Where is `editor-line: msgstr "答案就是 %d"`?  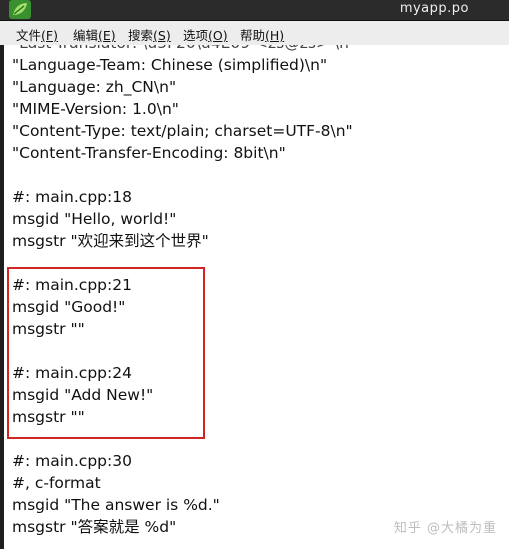 editor-line: msgstr "答案就是 %d" is located at coordinates (94, 527).